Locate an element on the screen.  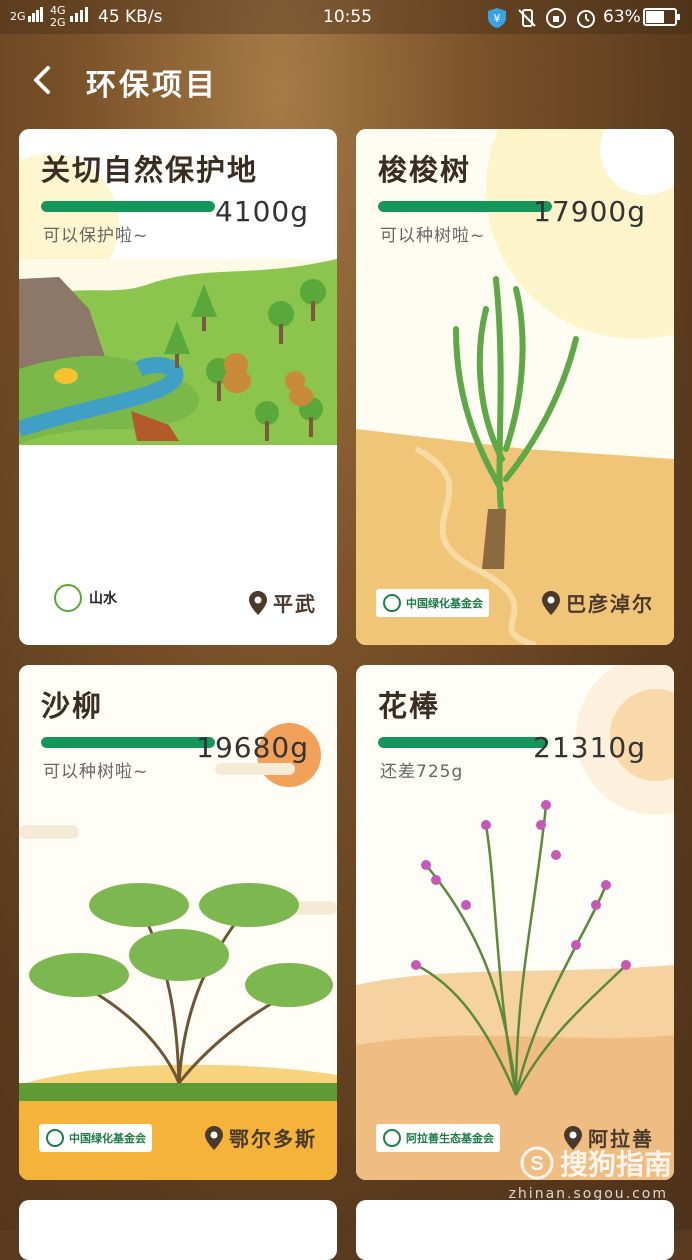
clock: 10:55 is located at coordinates (347, 17).